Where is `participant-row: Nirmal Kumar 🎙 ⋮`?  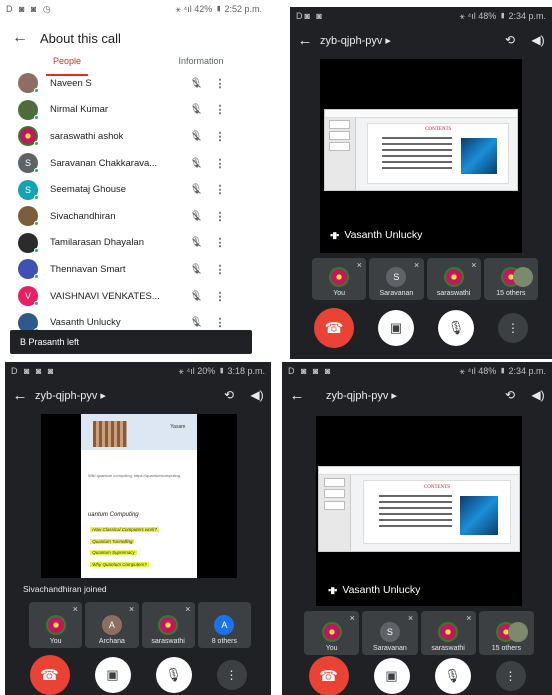
participant-row: Nirmal Kumar 🎙 ⋮ is located at coordinates (134, 110).